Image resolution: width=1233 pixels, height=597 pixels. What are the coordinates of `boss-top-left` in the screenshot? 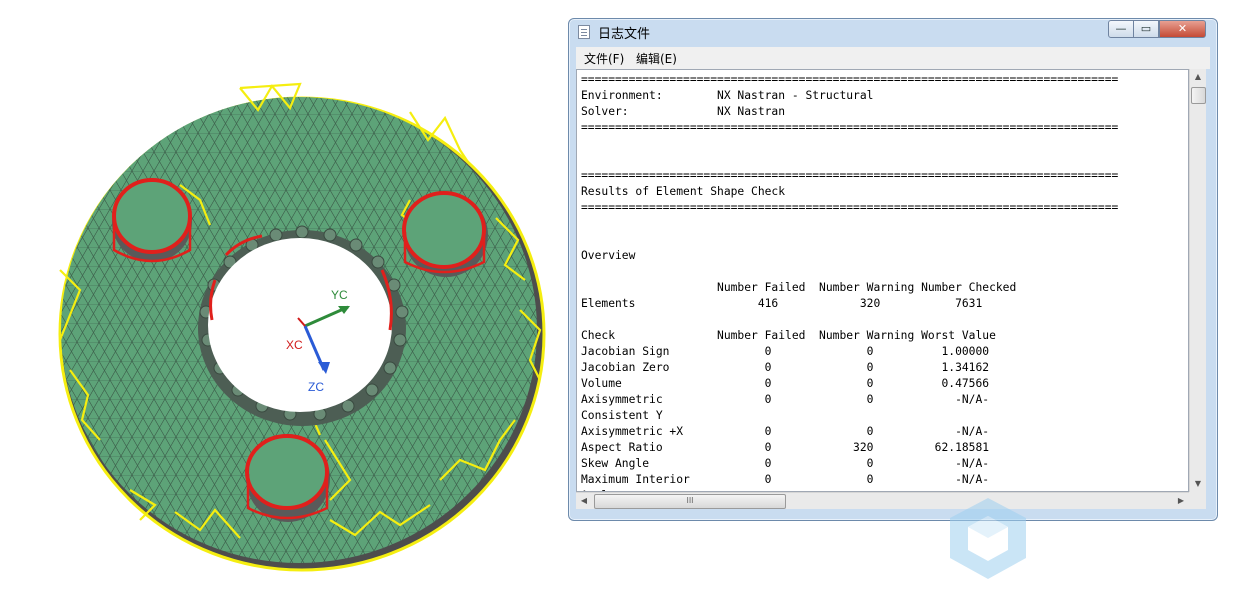 It's located at (152, 220).